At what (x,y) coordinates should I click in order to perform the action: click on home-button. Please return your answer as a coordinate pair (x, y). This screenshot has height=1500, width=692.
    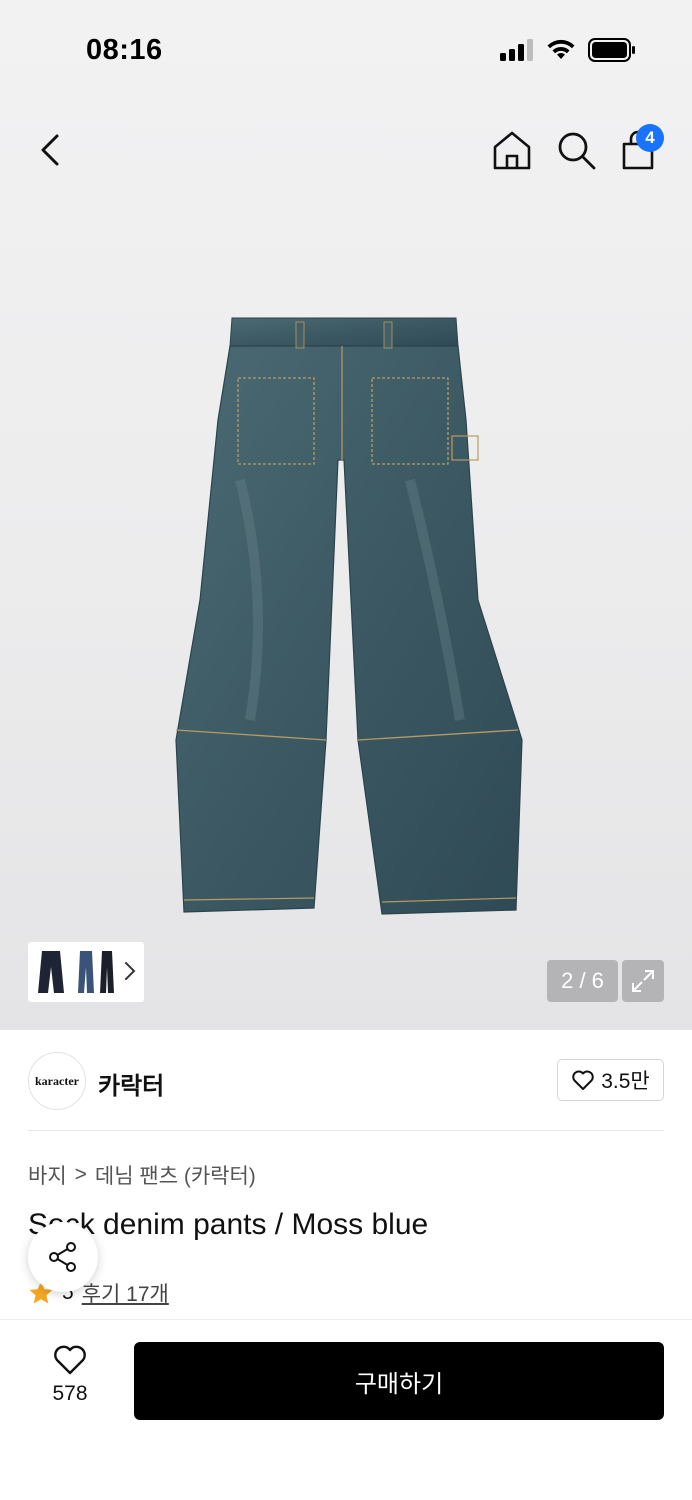
    Looking at the image, I should click on (512, 150).